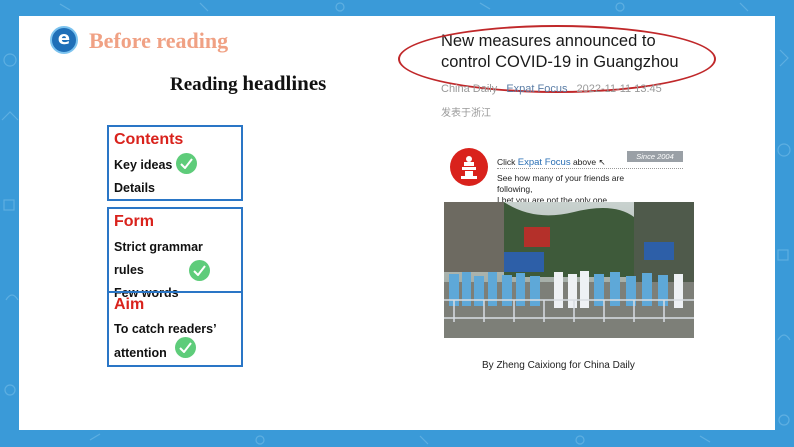  I want to click on section-title: Before reading, so click(159, 40).